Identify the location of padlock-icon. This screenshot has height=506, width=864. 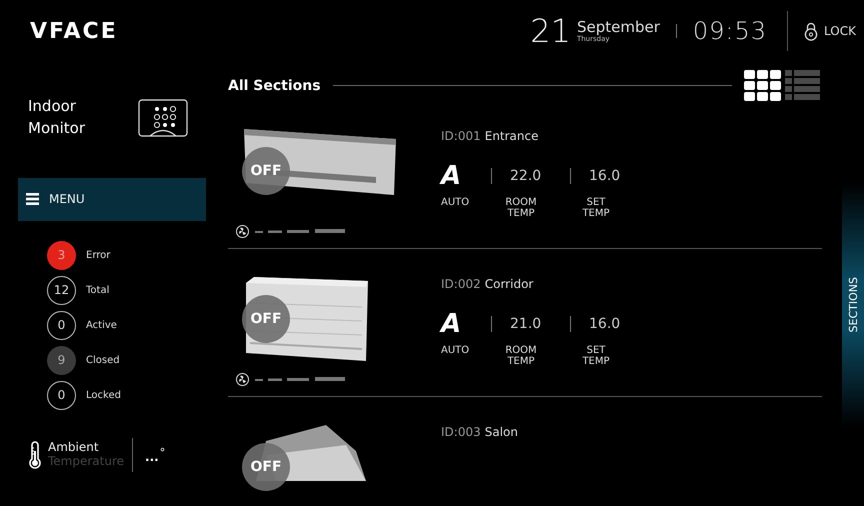
(811, 31).